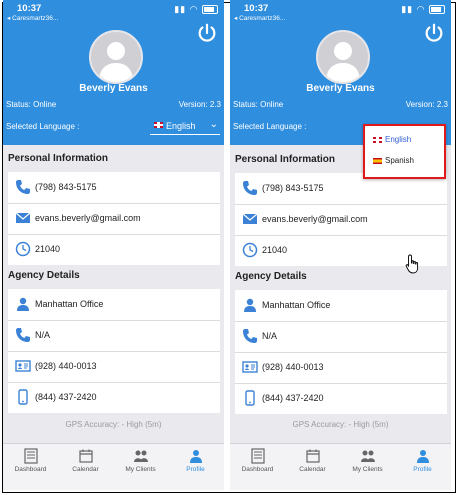 The image size is (458, 495). What do you see at coordinates (275, 250) in the screenshot?
I see `zip-value: 21040` at bounding box center [275, 250].